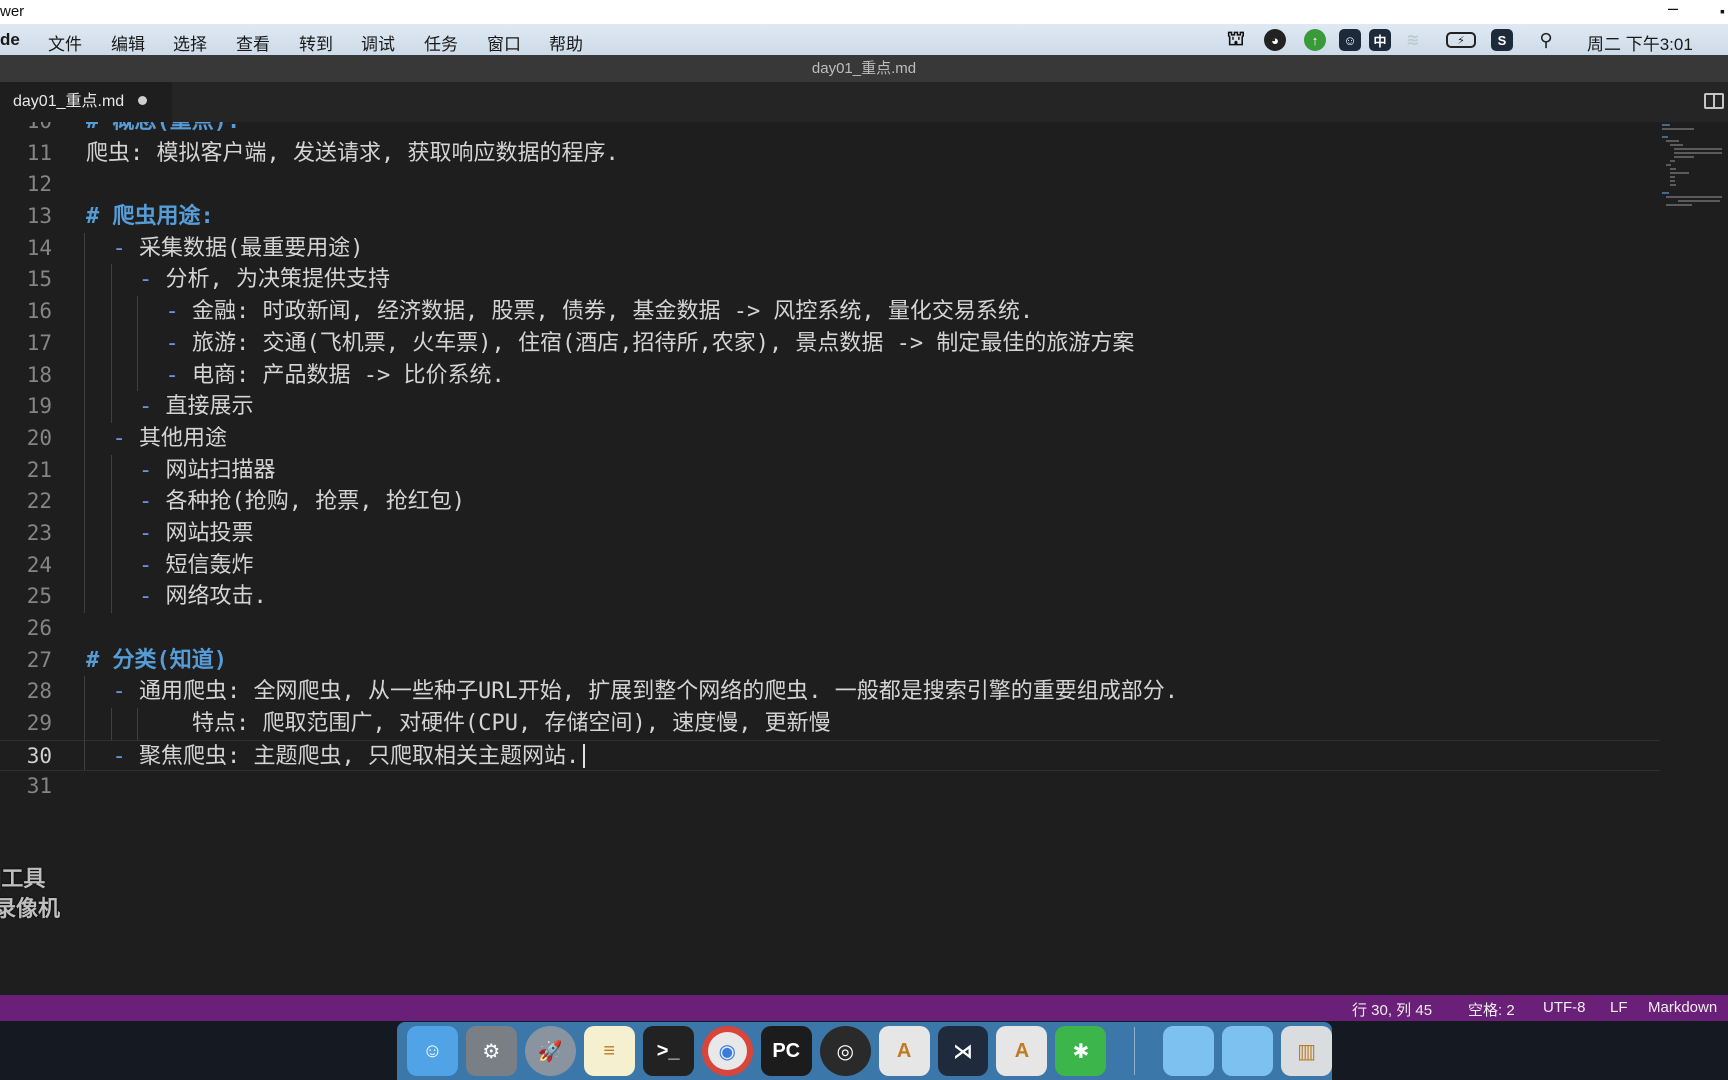 This screenshot has width=1728, height=1080. What do you see at coordinates (830, 629) in the screenshot?
I see `editor-line: 26` at bounding box center [830, 629].